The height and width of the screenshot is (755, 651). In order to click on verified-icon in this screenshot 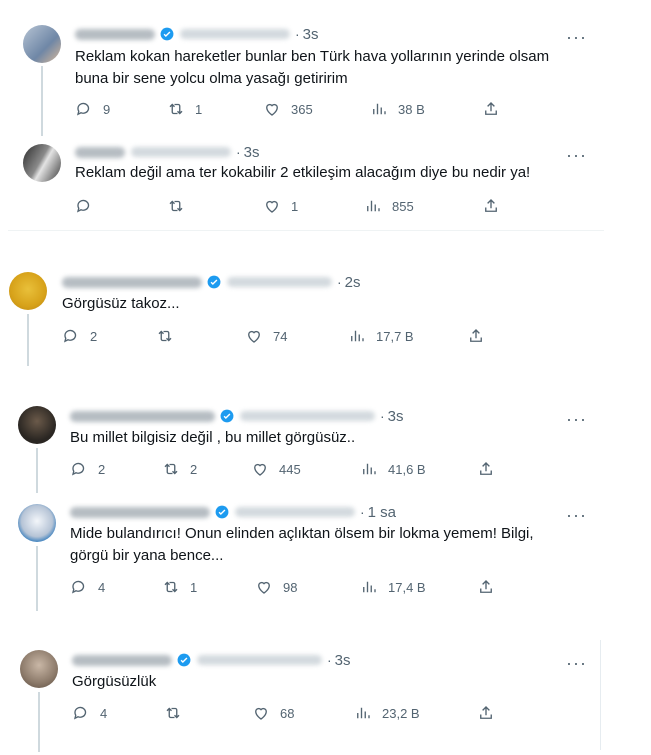, I will do `click(214, 282)`.